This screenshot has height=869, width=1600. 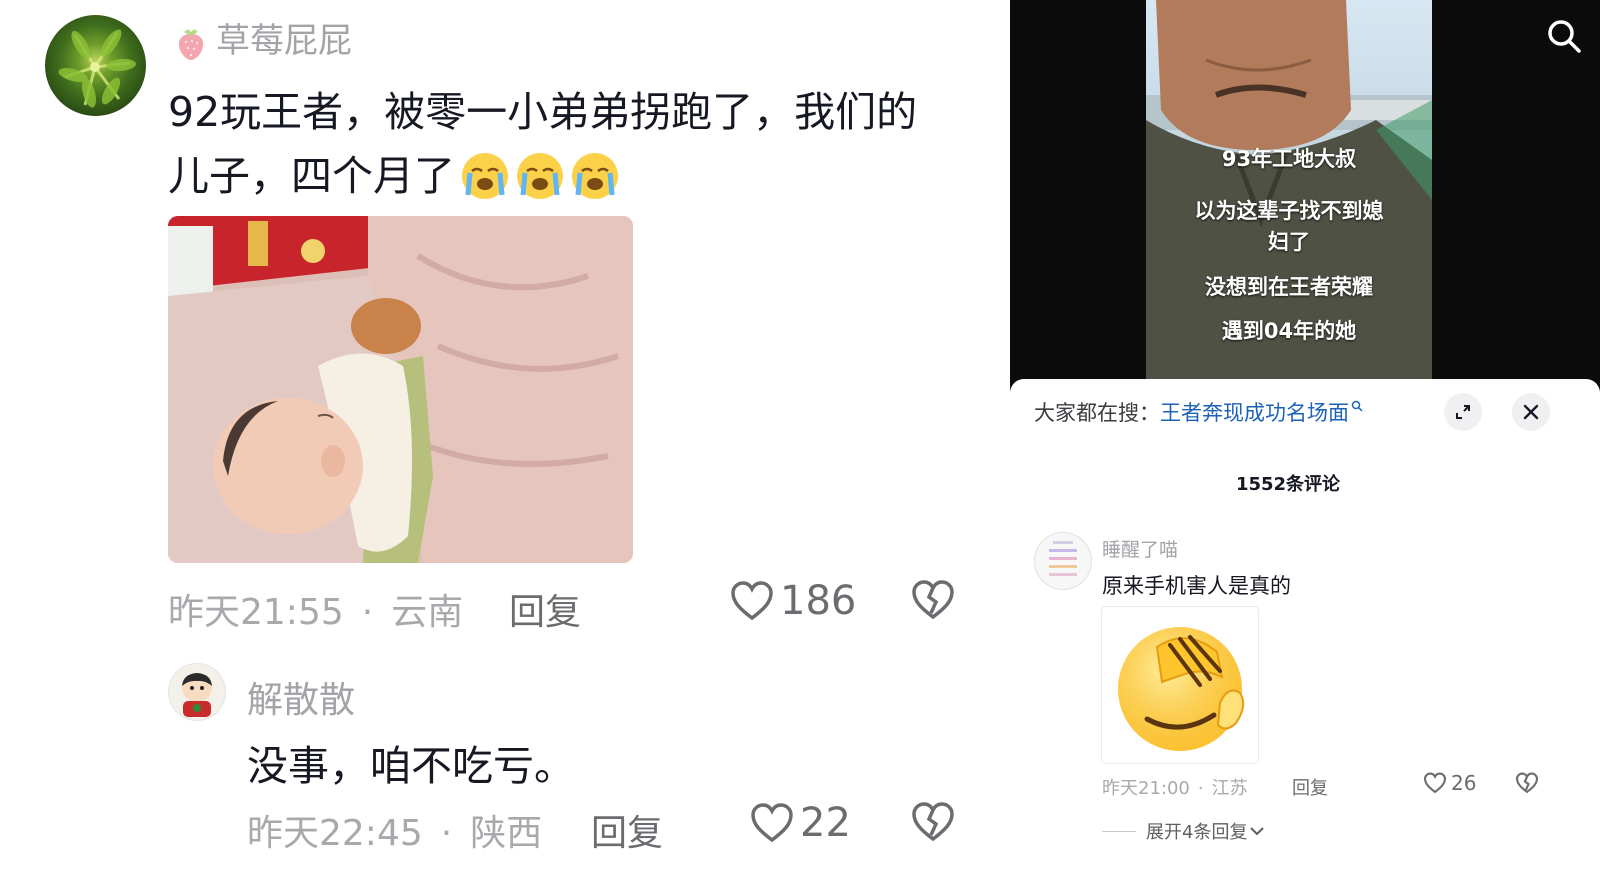 What do you see at coordinates (825, 823) in the screenshot?
I see `reply-like-count: 22` at bounding box center [825, 823].